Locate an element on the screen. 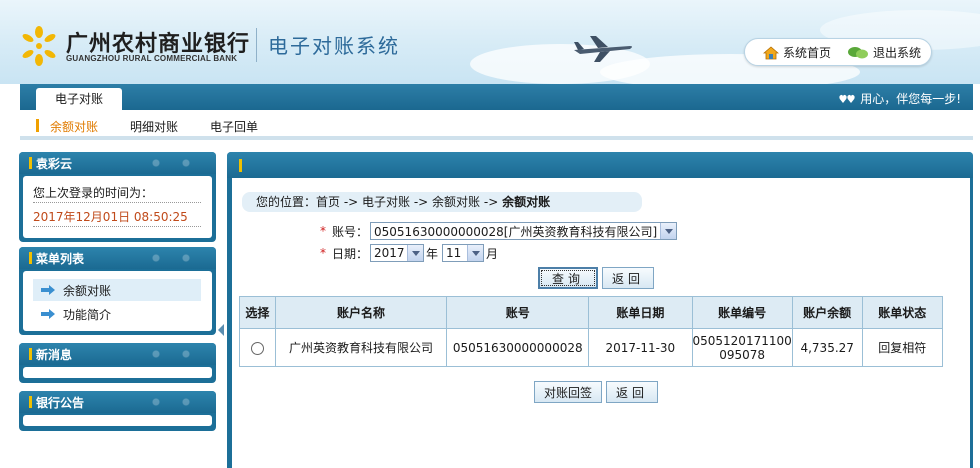 Image resolution: width=980 pixels, height=468 pixels. year-select-value: 2017 is located at coordinates (389, 253).